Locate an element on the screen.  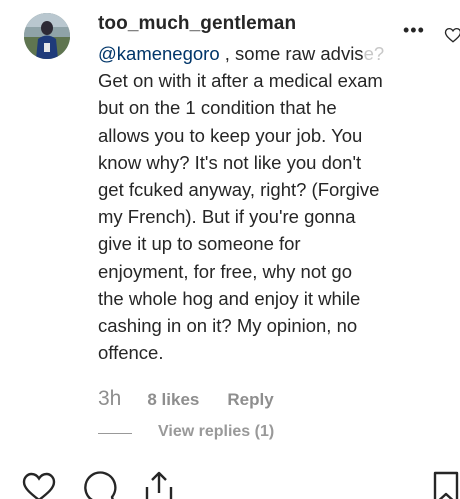
comment-line: but on the 1 condition that he is located at coordinates (217, 108).